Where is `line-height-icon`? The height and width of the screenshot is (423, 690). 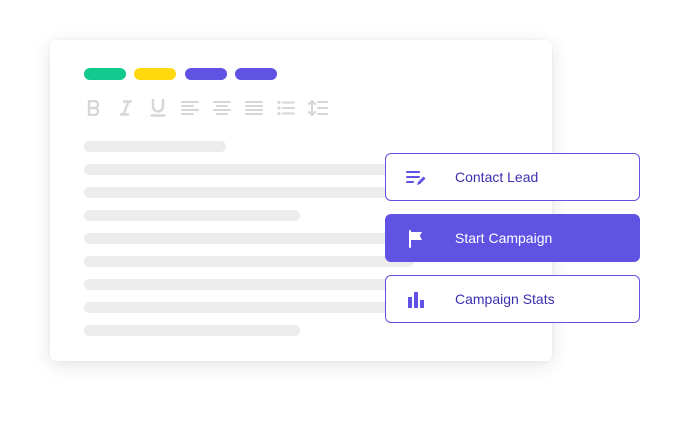 line-height-icon is located at coordinates (318, 108).